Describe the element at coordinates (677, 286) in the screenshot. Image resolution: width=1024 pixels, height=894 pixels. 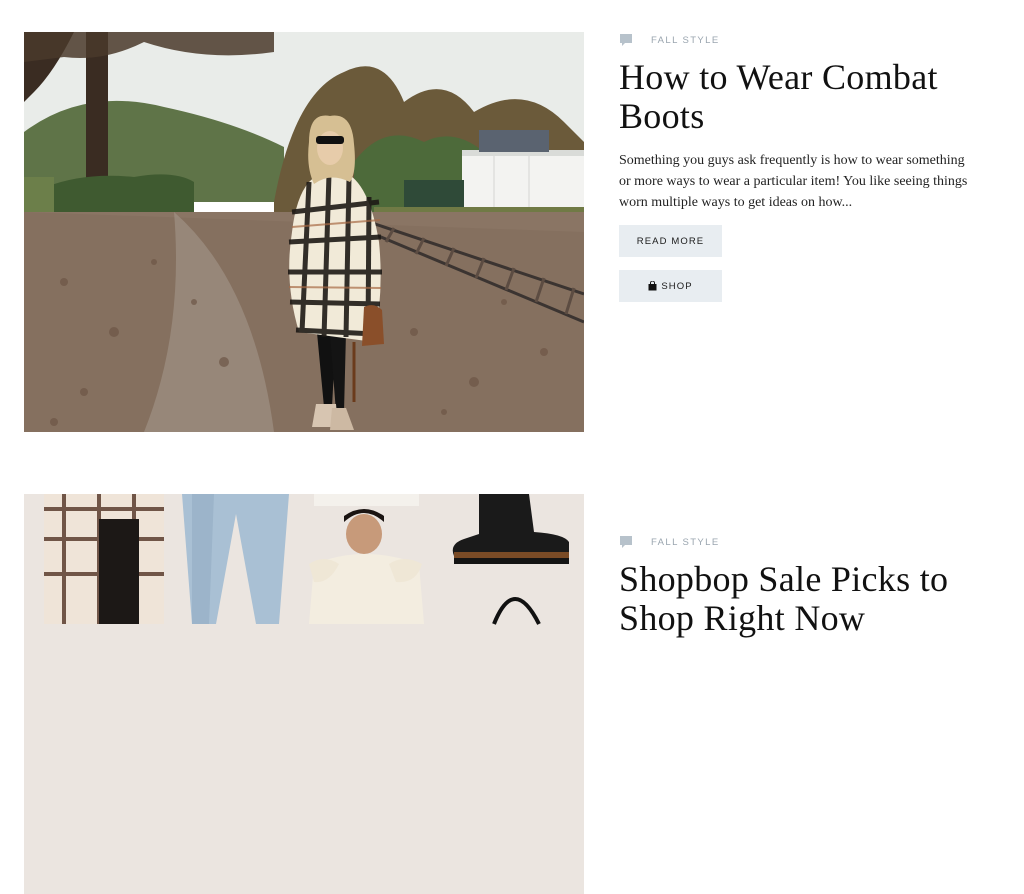
I see `shop-label: SHOP` at that location.